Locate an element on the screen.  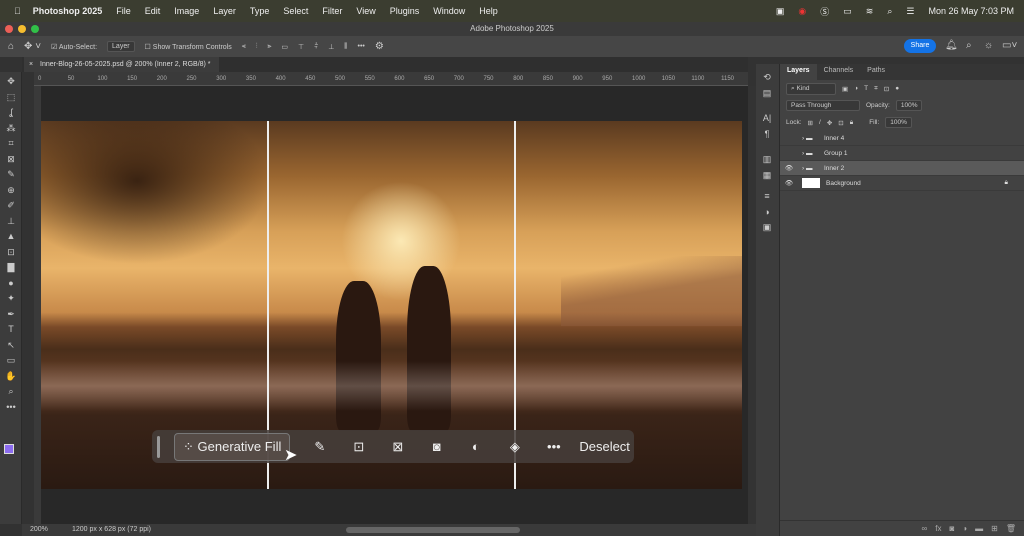
filter-shape-icon: ⌗ is located at coordinates (876, 89).